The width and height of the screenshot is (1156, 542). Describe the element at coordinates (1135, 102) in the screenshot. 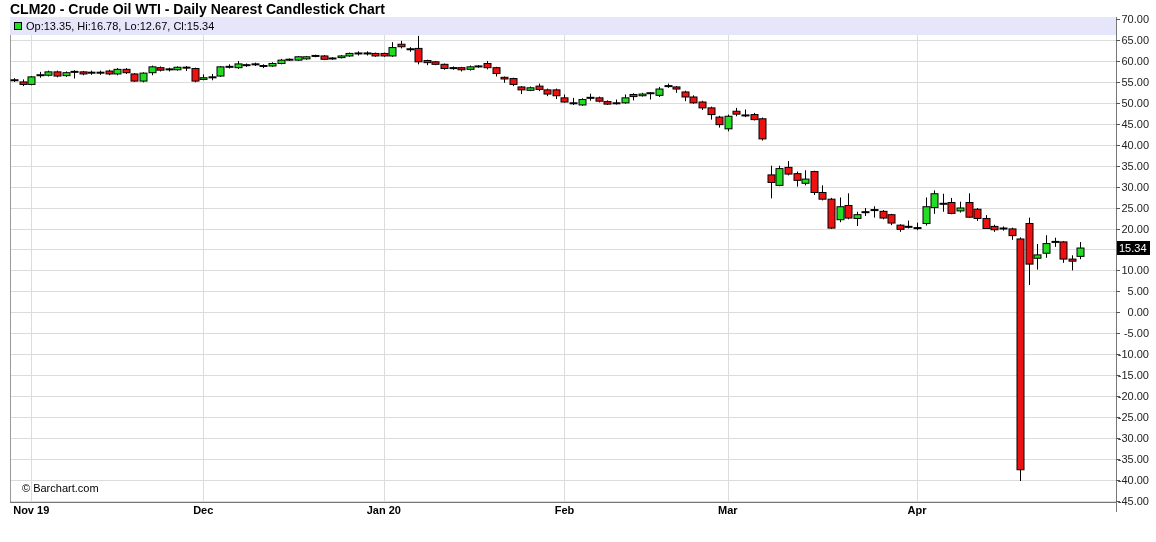

I see `axis-label: 50.00` at that location.